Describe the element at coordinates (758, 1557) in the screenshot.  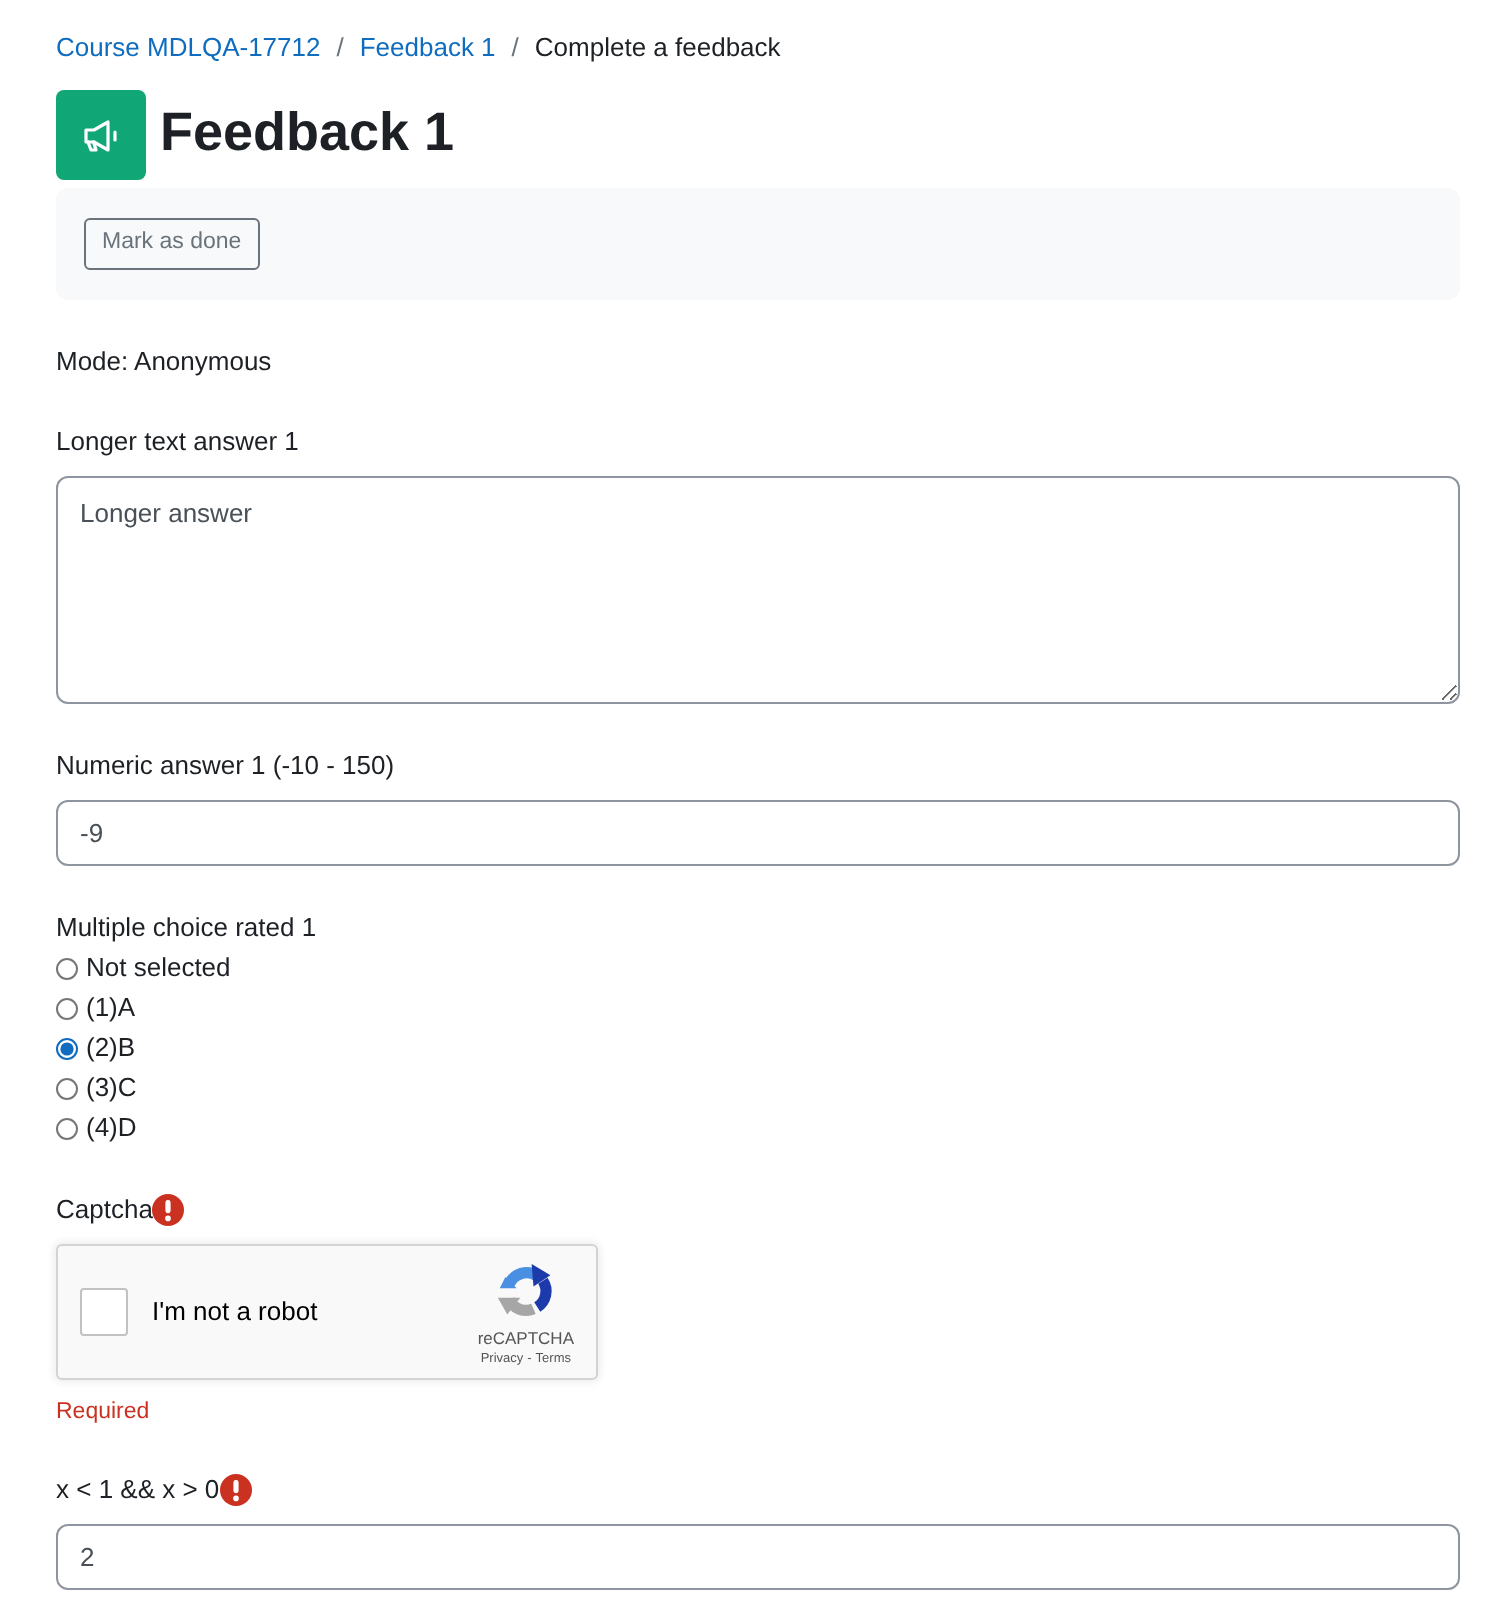
I see `input-field: 2` at that location.